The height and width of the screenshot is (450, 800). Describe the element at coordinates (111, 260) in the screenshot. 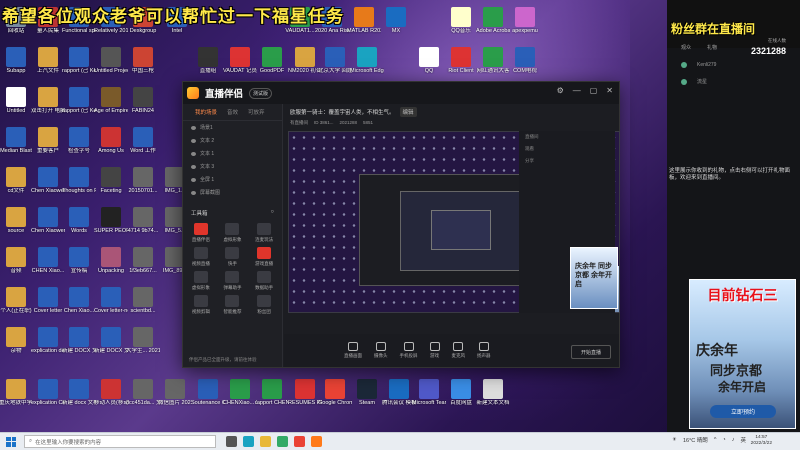

I see `desktop-icon: Unpacking` at that location.